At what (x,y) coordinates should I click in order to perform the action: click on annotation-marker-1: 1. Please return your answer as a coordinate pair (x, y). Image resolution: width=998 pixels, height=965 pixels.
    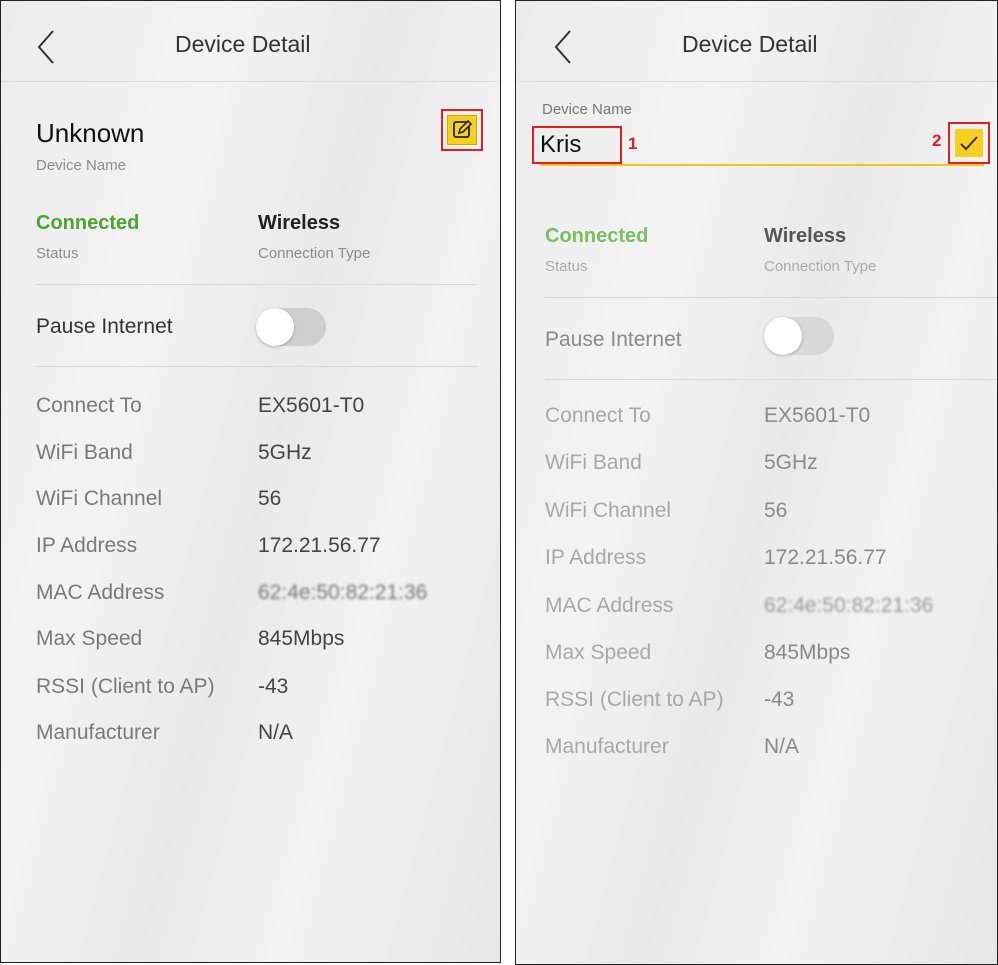
    Looking at the image, I should click on (633, 143).